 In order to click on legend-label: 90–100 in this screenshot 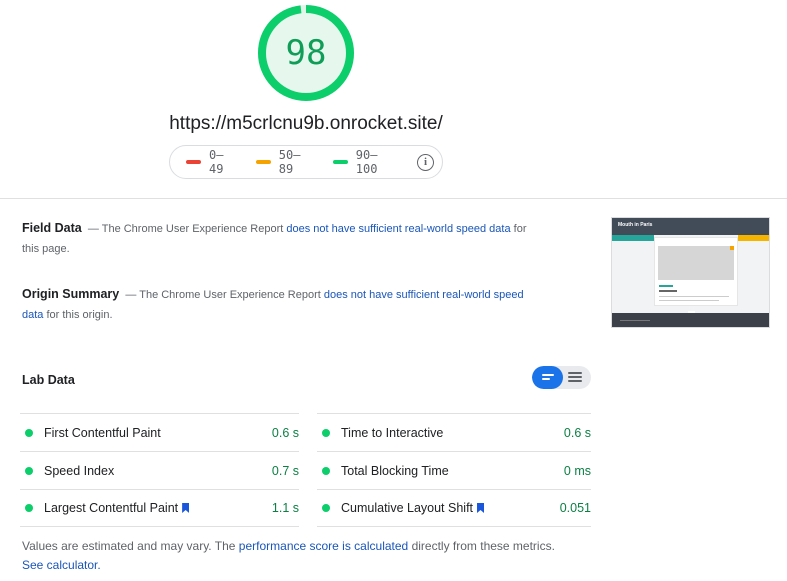, I will do `click(366, 162)`.